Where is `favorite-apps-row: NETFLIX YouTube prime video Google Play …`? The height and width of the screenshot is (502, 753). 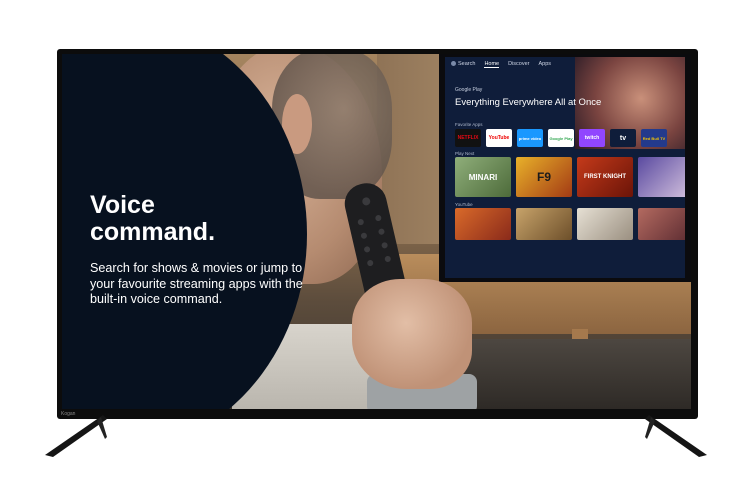 favorite-apps-row: NETFLIX YouTube prime video Google Play … is located at coordinates (561, 138).